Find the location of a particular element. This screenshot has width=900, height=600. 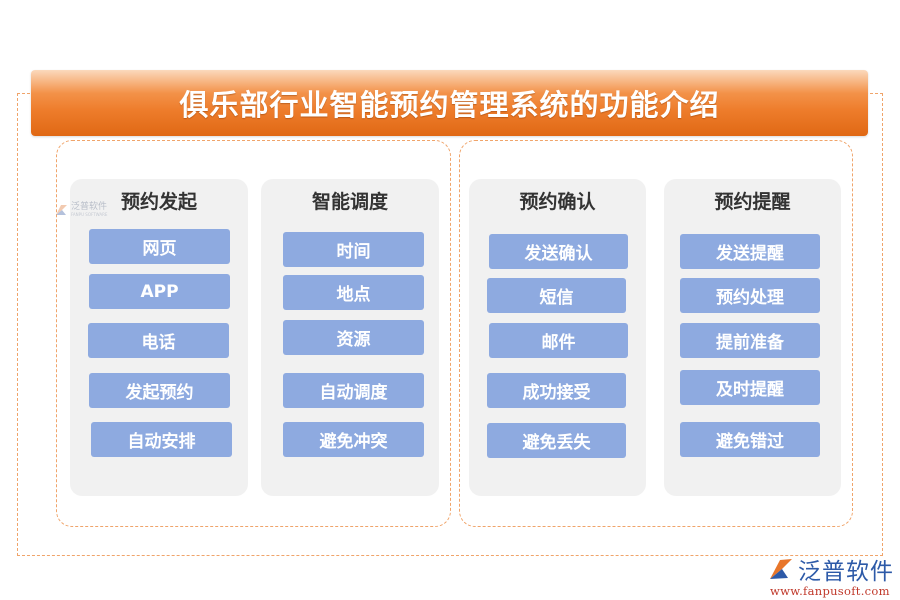

card-booking-confirmation: 预约确认 发送确认 短信 邮件 成功接受 避免丢失 is located at coordinates (557, 337).